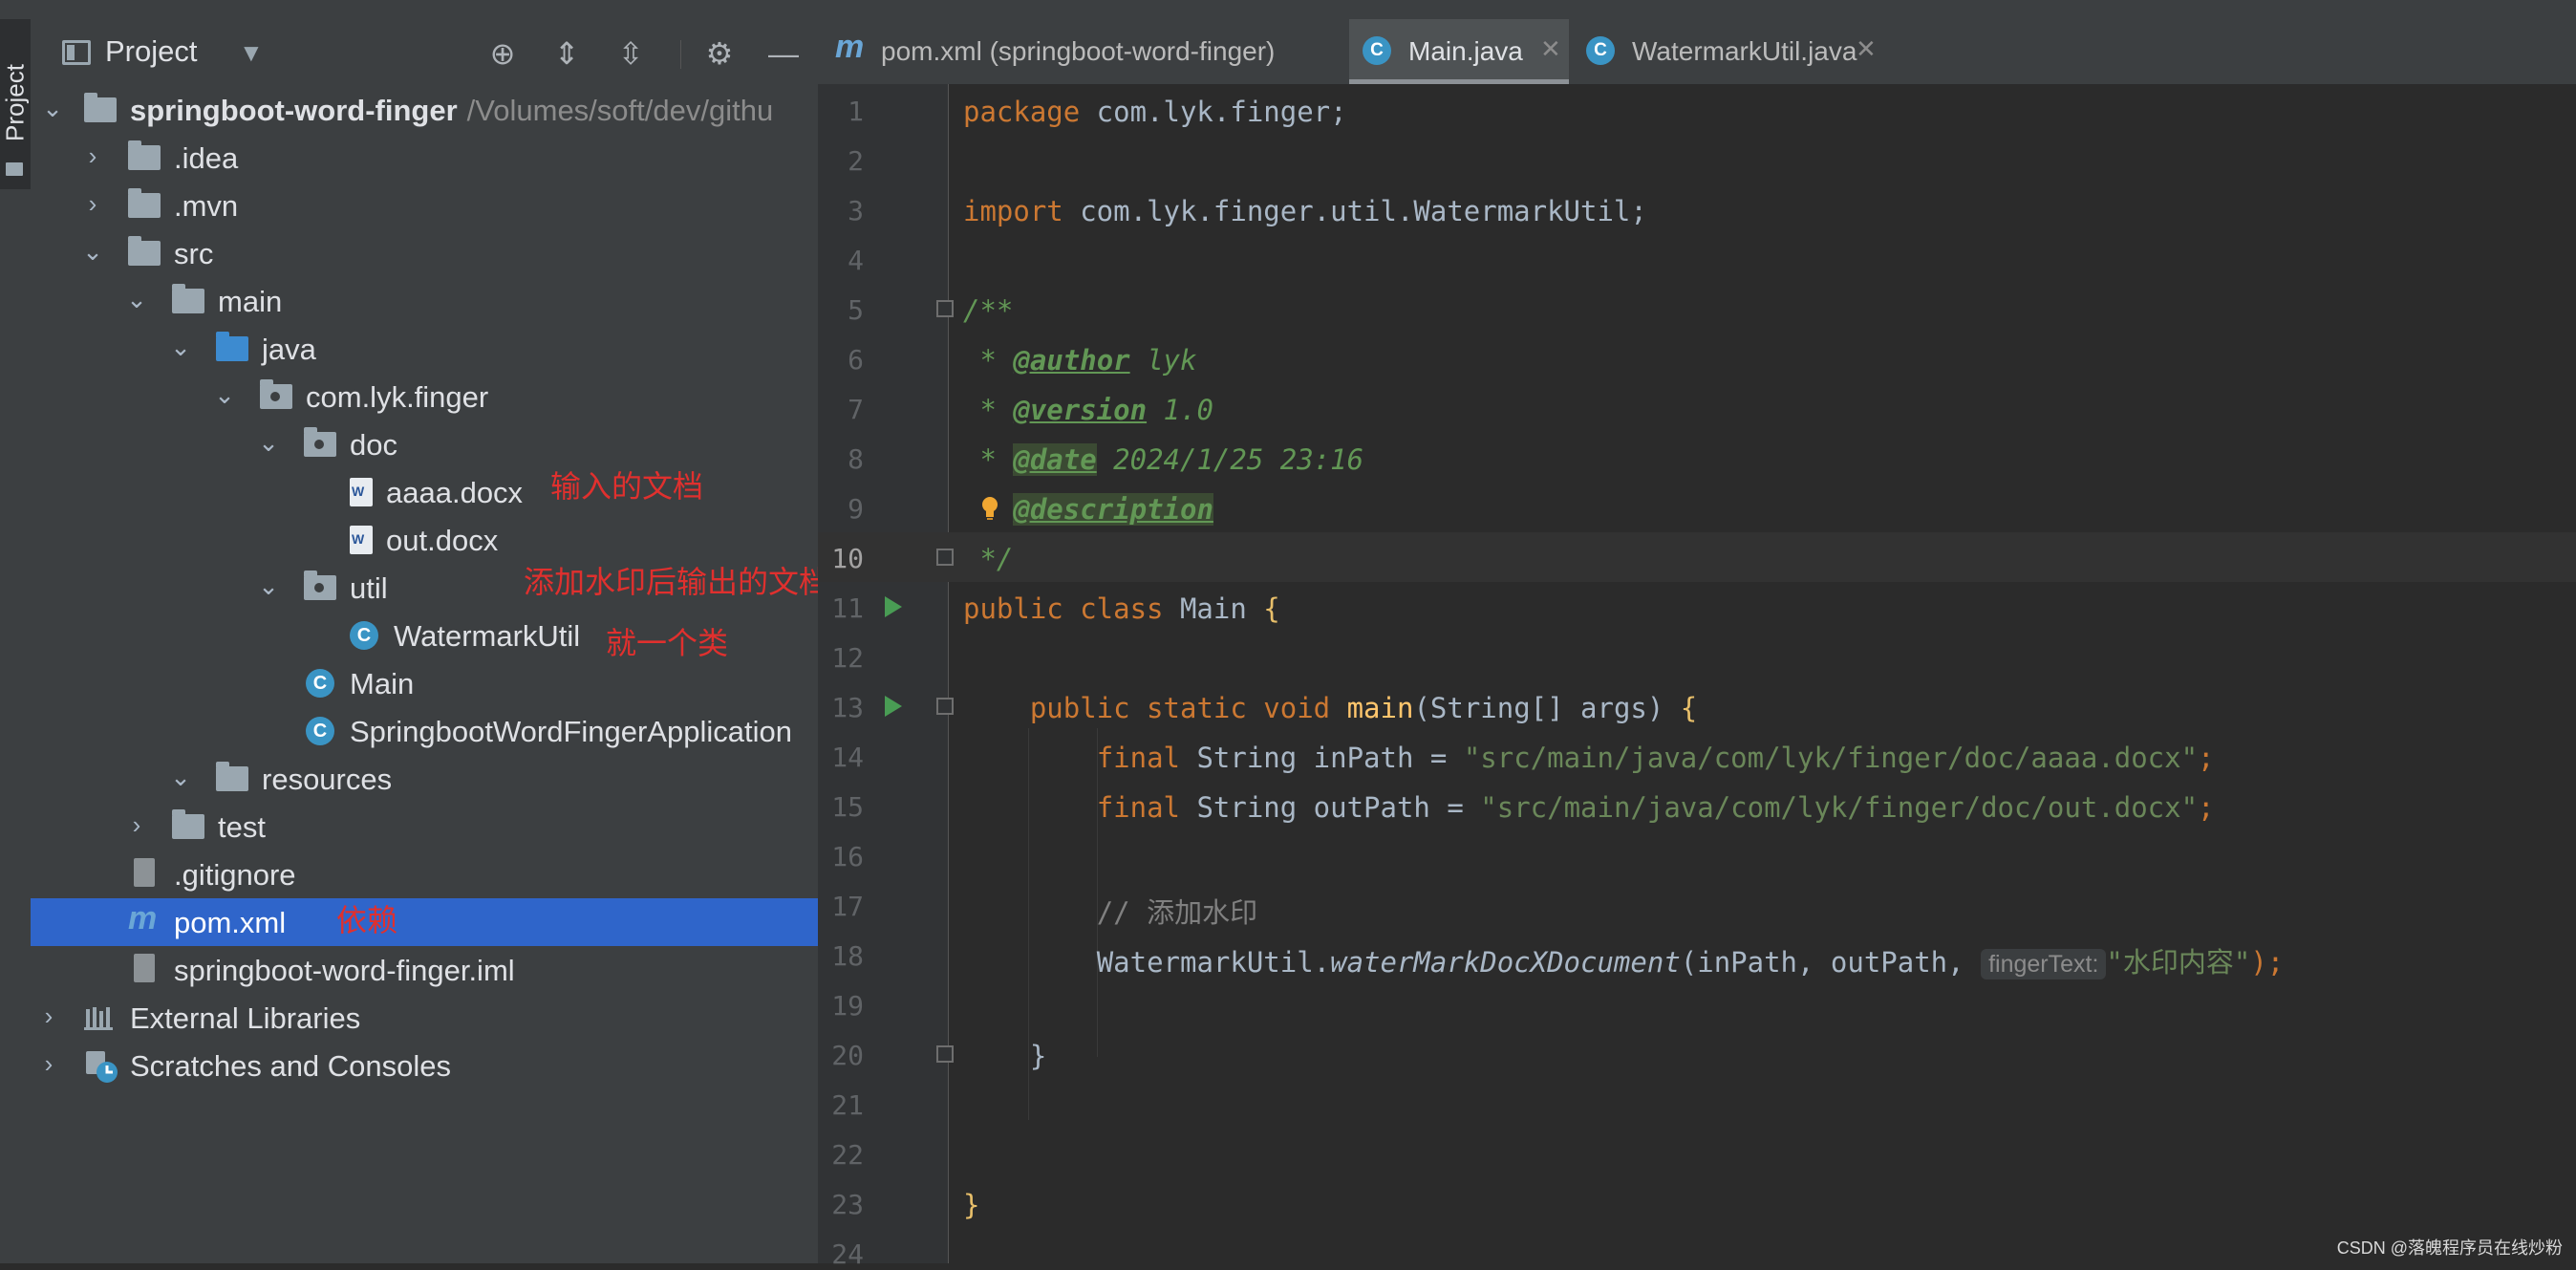 The image size is (2576, 1270). I want to click on line-number: 6, so click(856, 360).